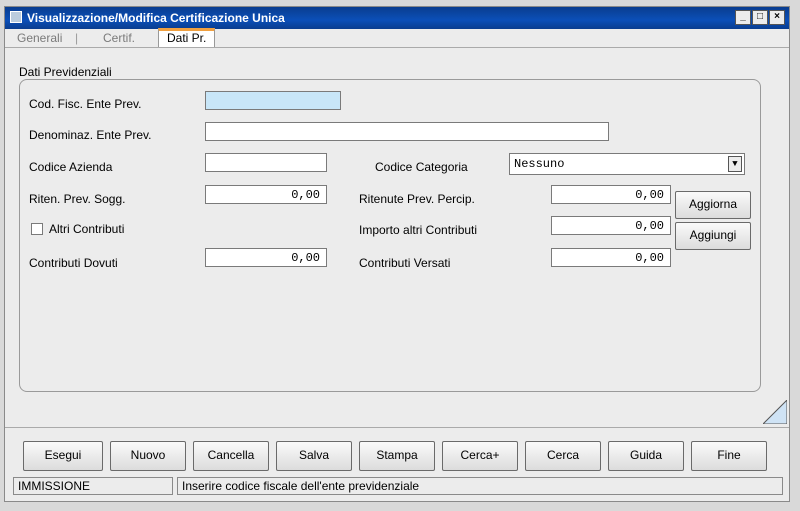 Image resolution: width=800 pixels, height=511 pixels. What do you see at coordinates (611, 257) in the screenshot?
I see `contributi-versati-input: 0,00` at bounding box center [611, 257].